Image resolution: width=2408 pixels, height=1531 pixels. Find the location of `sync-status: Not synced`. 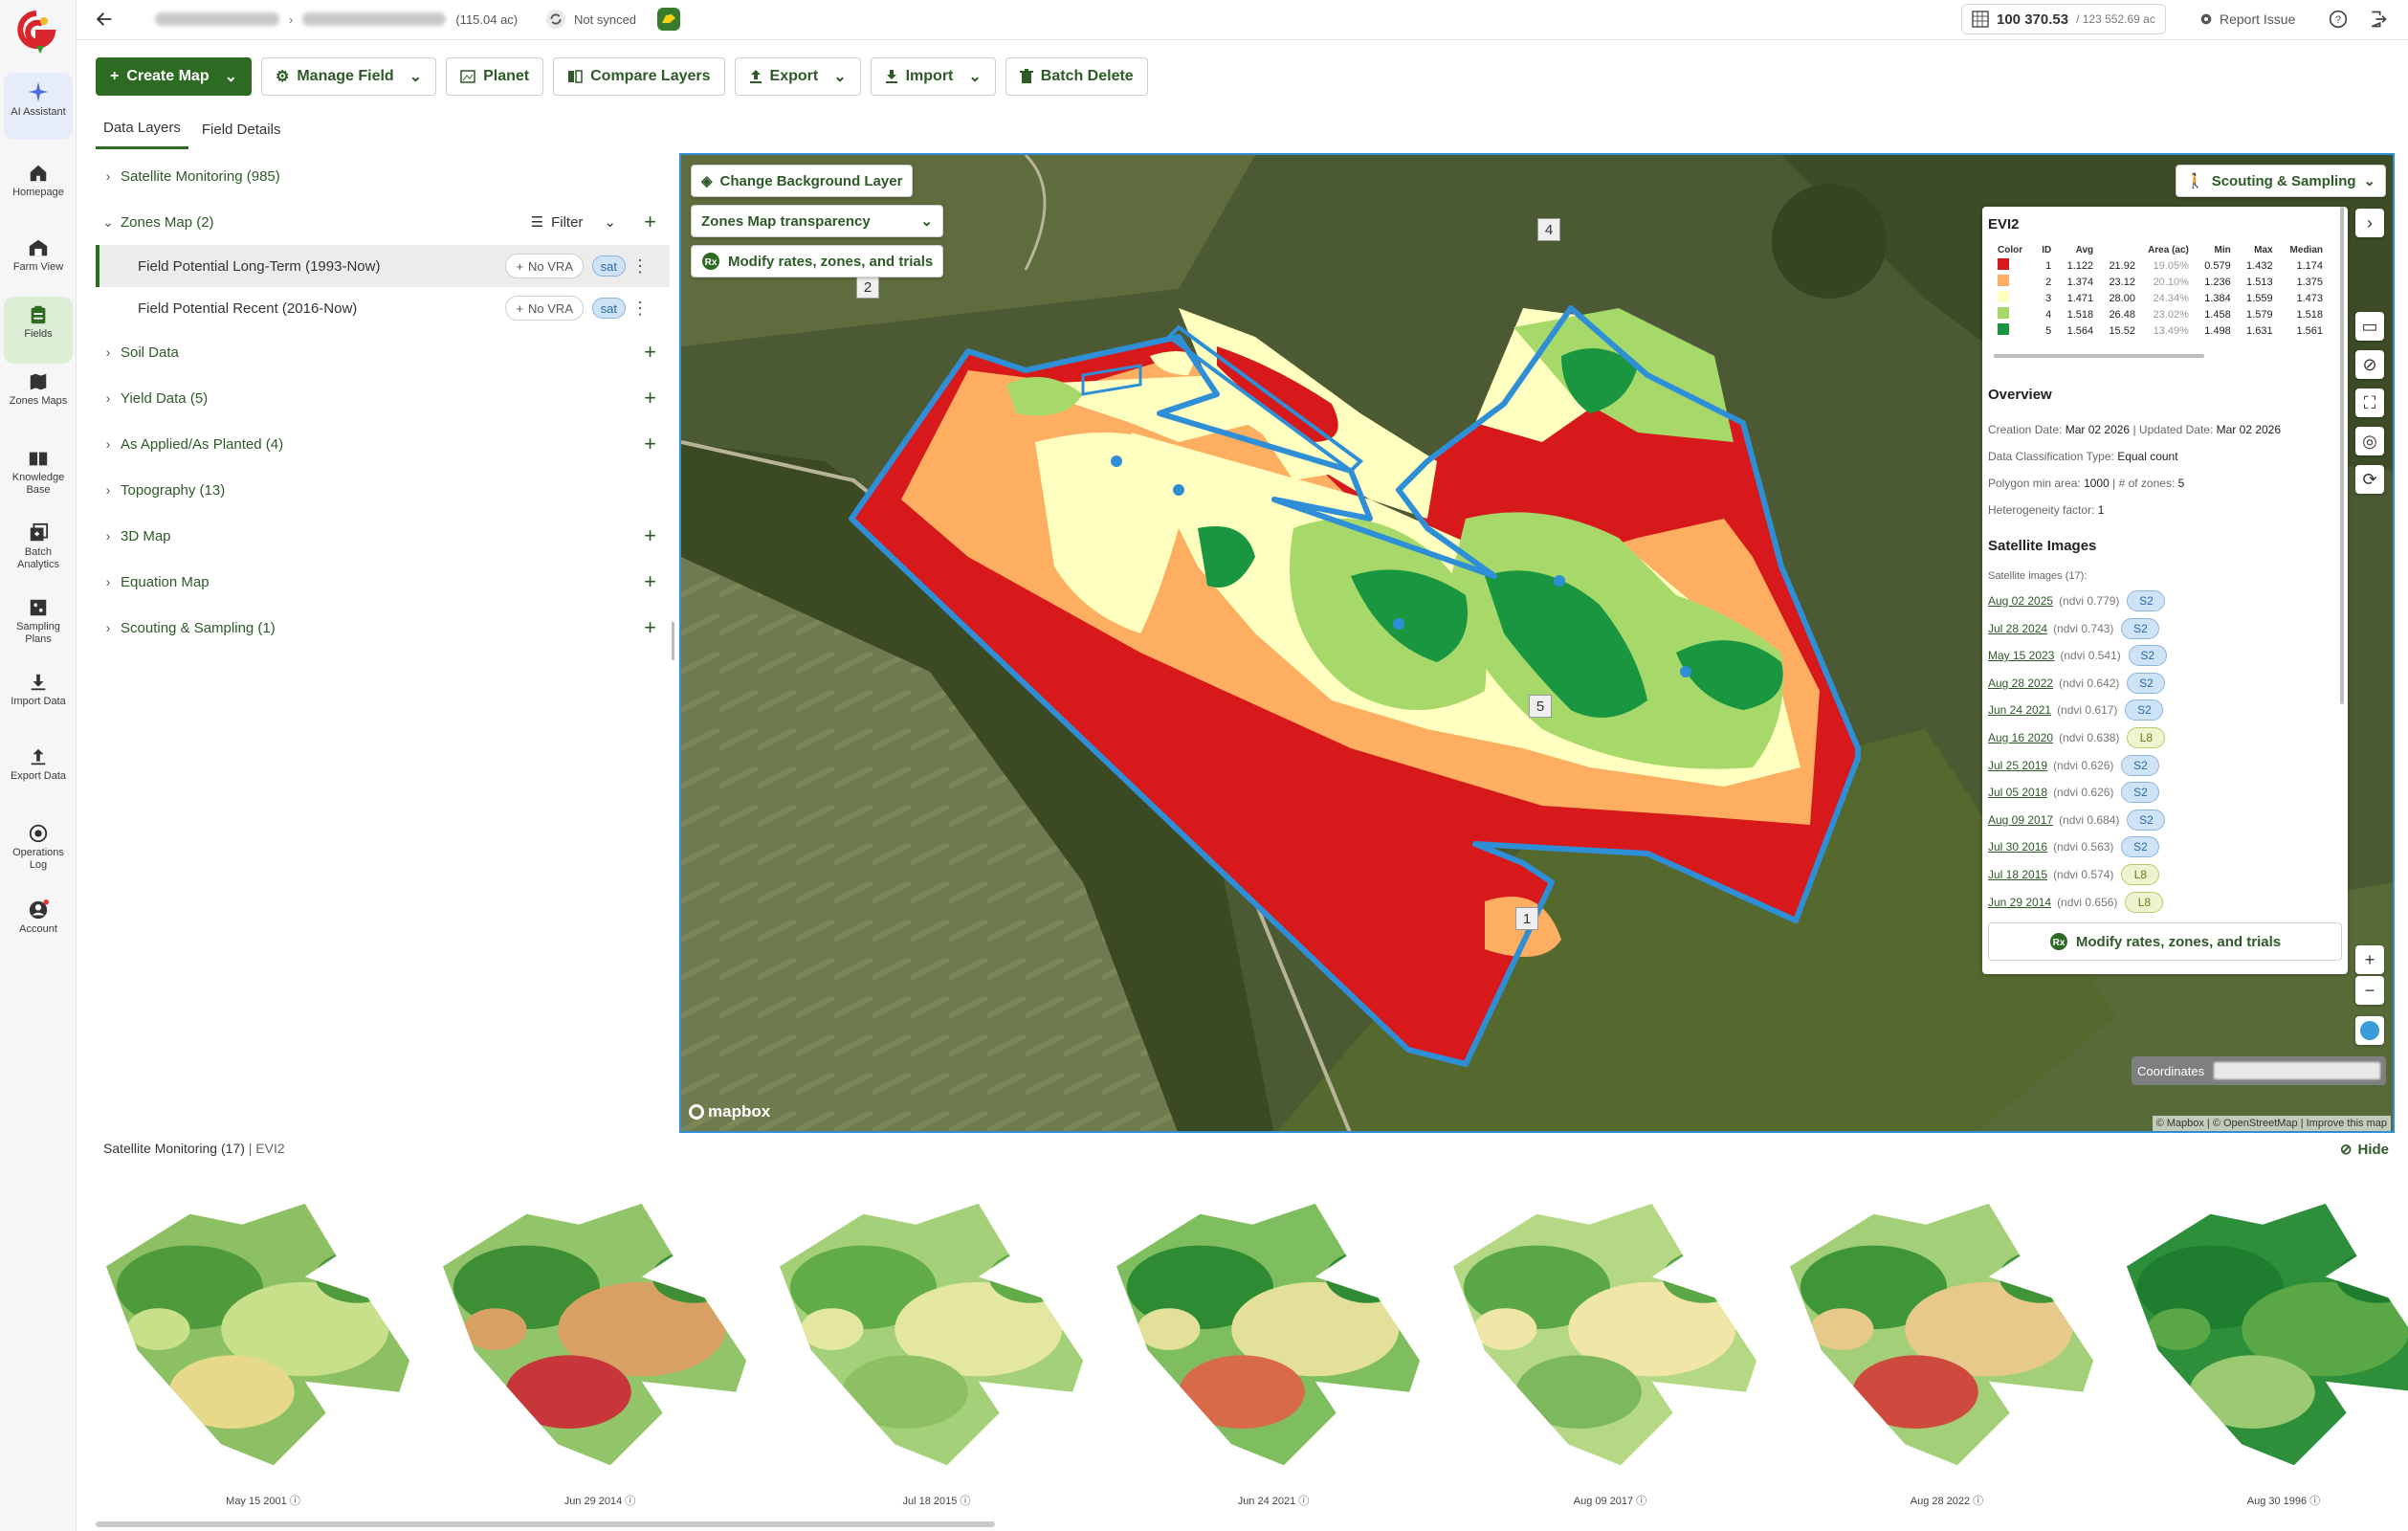

sync-status: Not synced is located at coordinates (590, 19).